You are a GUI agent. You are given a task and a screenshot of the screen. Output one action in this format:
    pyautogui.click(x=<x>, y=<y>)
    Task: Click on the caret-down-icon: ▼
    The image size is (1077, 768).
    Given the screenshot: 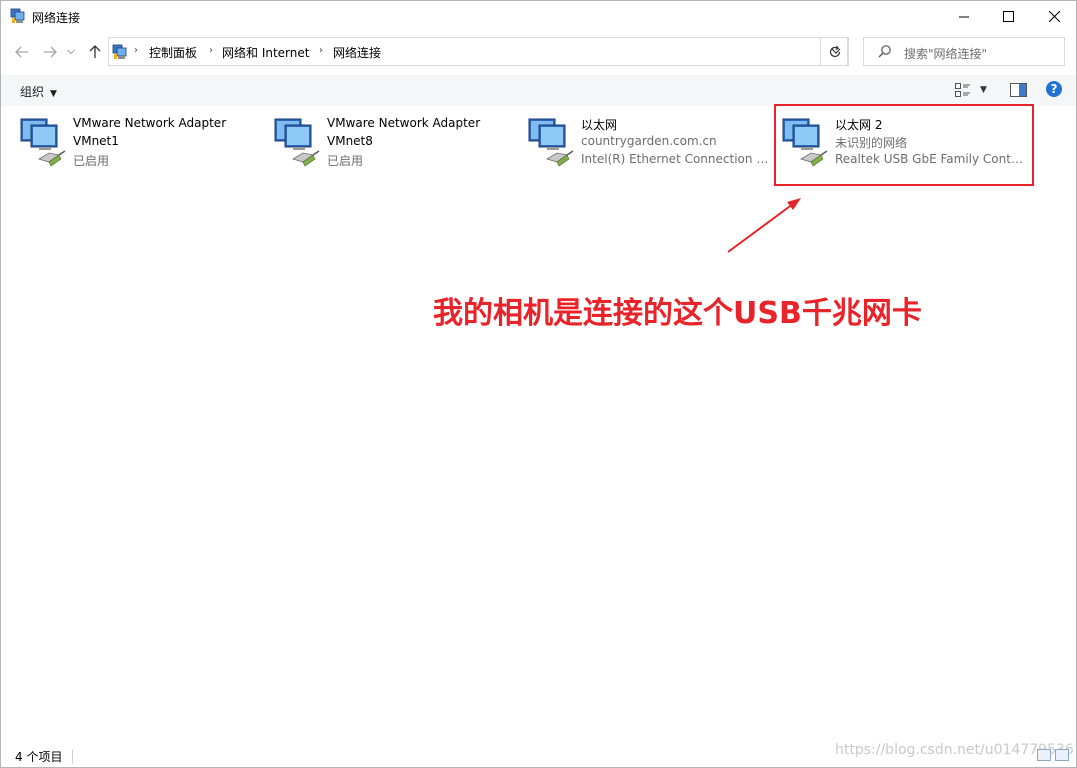 What is the action you would take?
    pyautogui.click(x=53, y=94)
    